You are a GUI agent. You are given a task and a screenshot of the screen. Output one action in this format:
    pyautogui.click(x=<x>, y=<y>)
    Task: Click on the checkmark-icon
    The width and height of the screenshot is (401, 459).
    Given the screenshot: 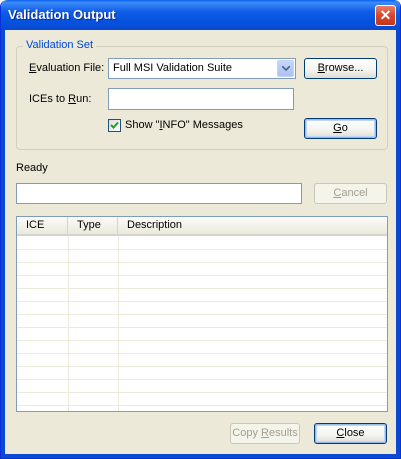 What is the action you would take?
    pyautogui.click(x=114, y=125)
    